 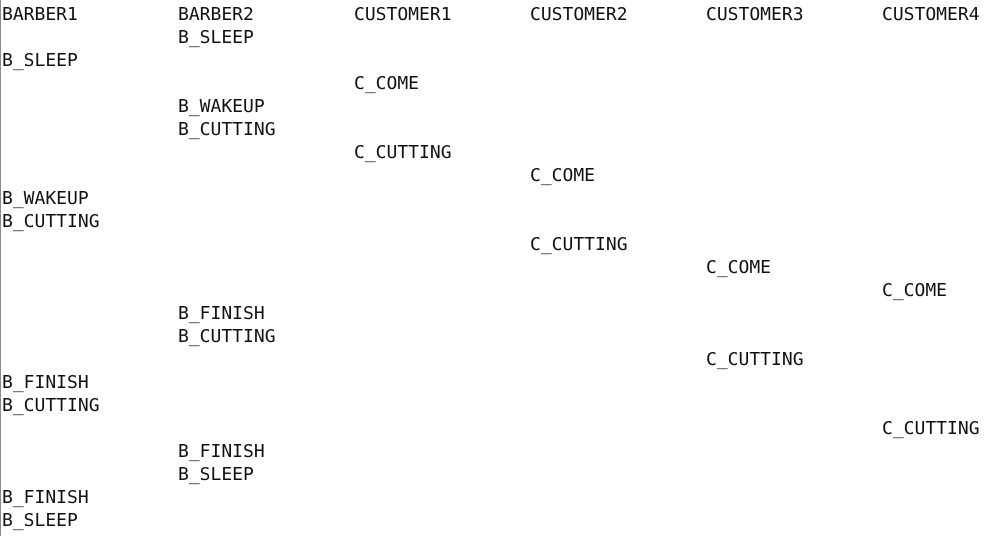 What do you see at coordinates (45, 198) in the screenshot?
I see `log-cell-barber1: B_WAKEUP` at bounding box center [45, 198].